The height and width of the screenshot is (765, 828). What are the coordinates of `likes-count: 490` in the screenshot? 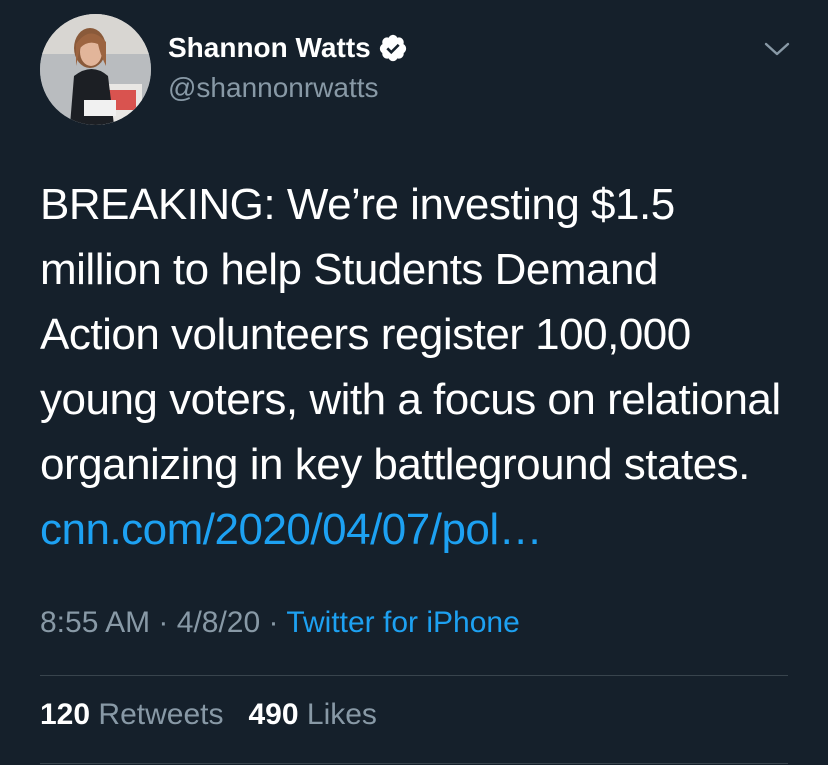 It's located at (273, 714).